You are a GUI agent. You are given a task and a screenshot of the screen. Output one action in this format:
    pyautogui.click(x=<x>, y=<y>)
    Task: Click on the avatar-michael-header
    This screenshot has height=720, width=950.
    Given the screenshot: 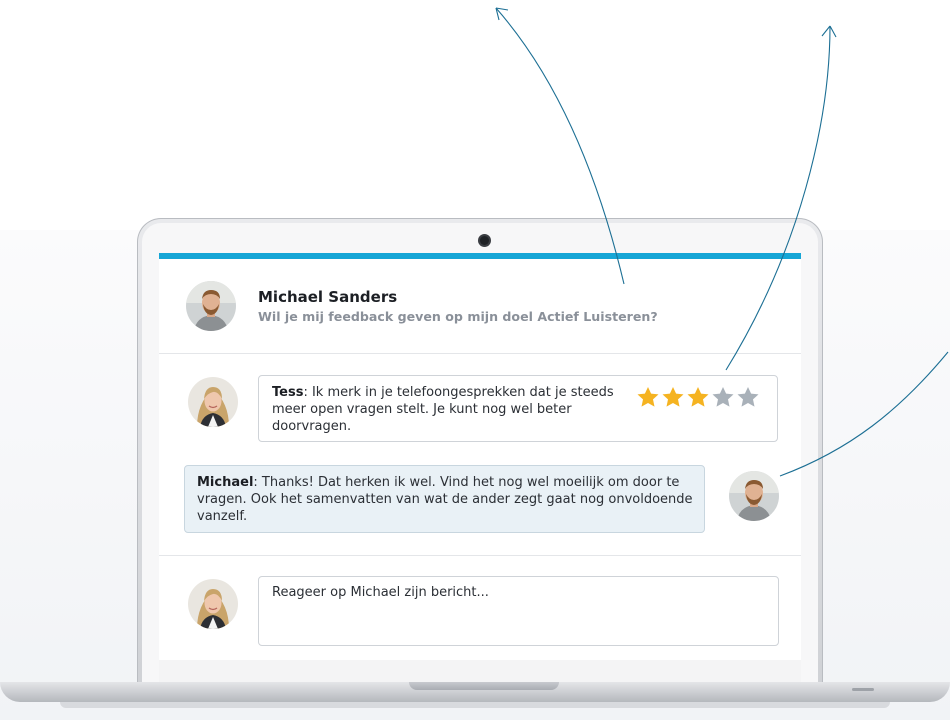 What is the action you would take?
    pyautogui.click(x=211, y=306)
    